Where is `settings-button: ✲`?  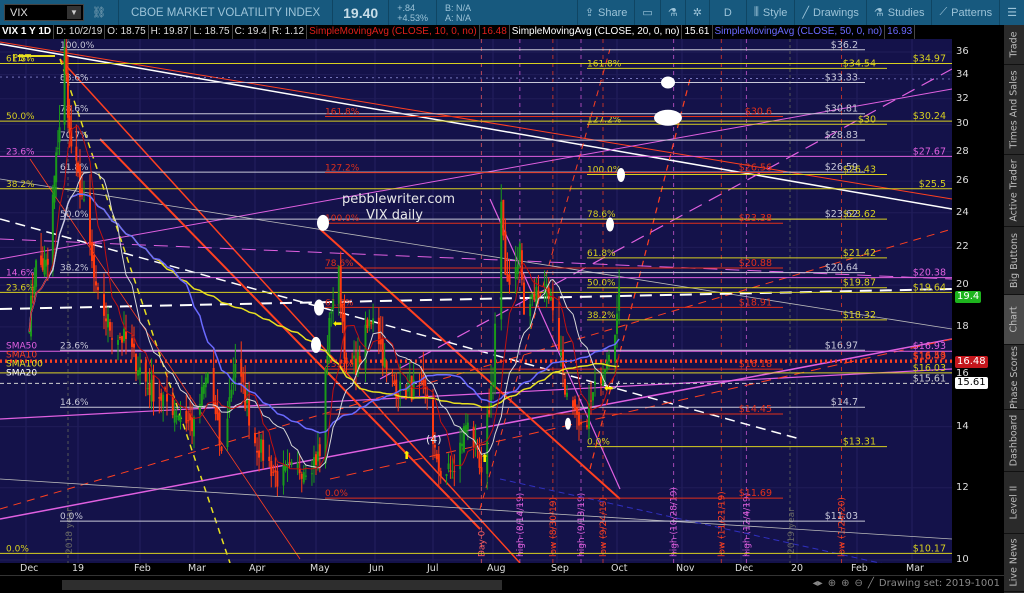
settings-button: ✲ is located at coordinates (696, 12).